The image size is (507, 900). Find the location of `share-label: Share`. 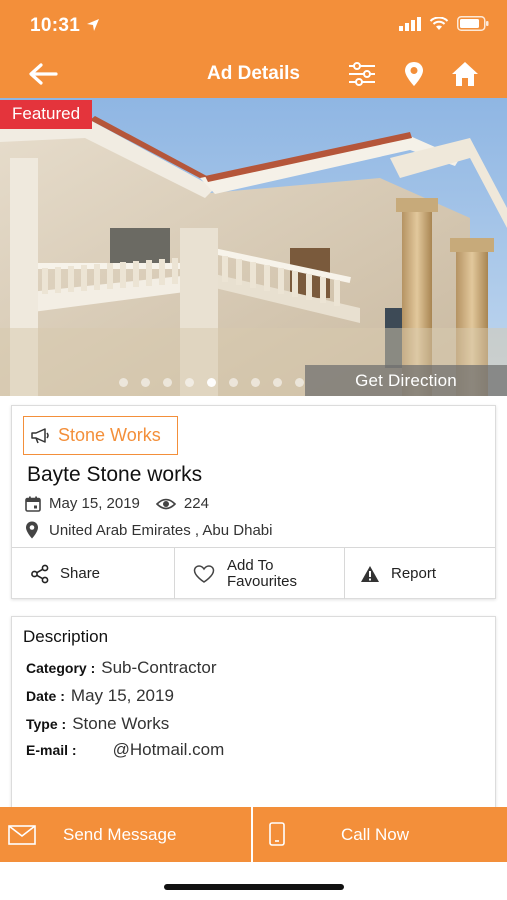

share-label: Share is located at coordinates (80, 573).